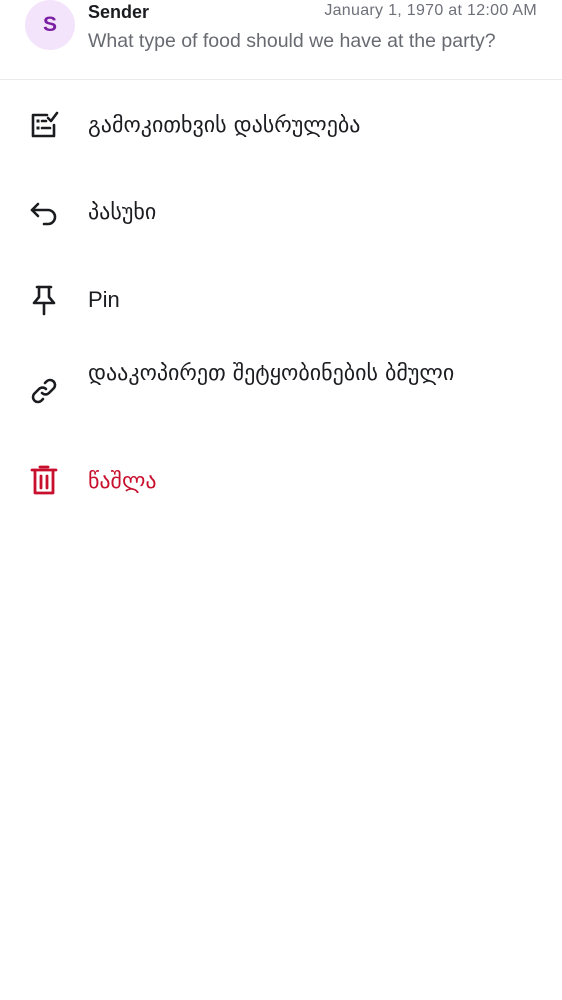 The image size is (562, 1000). Describe the element at coordinates (271, 373) in the screenshot. I see `menu-item-label: დააკოპირეთ შეტყობინების ბმული` at that location.